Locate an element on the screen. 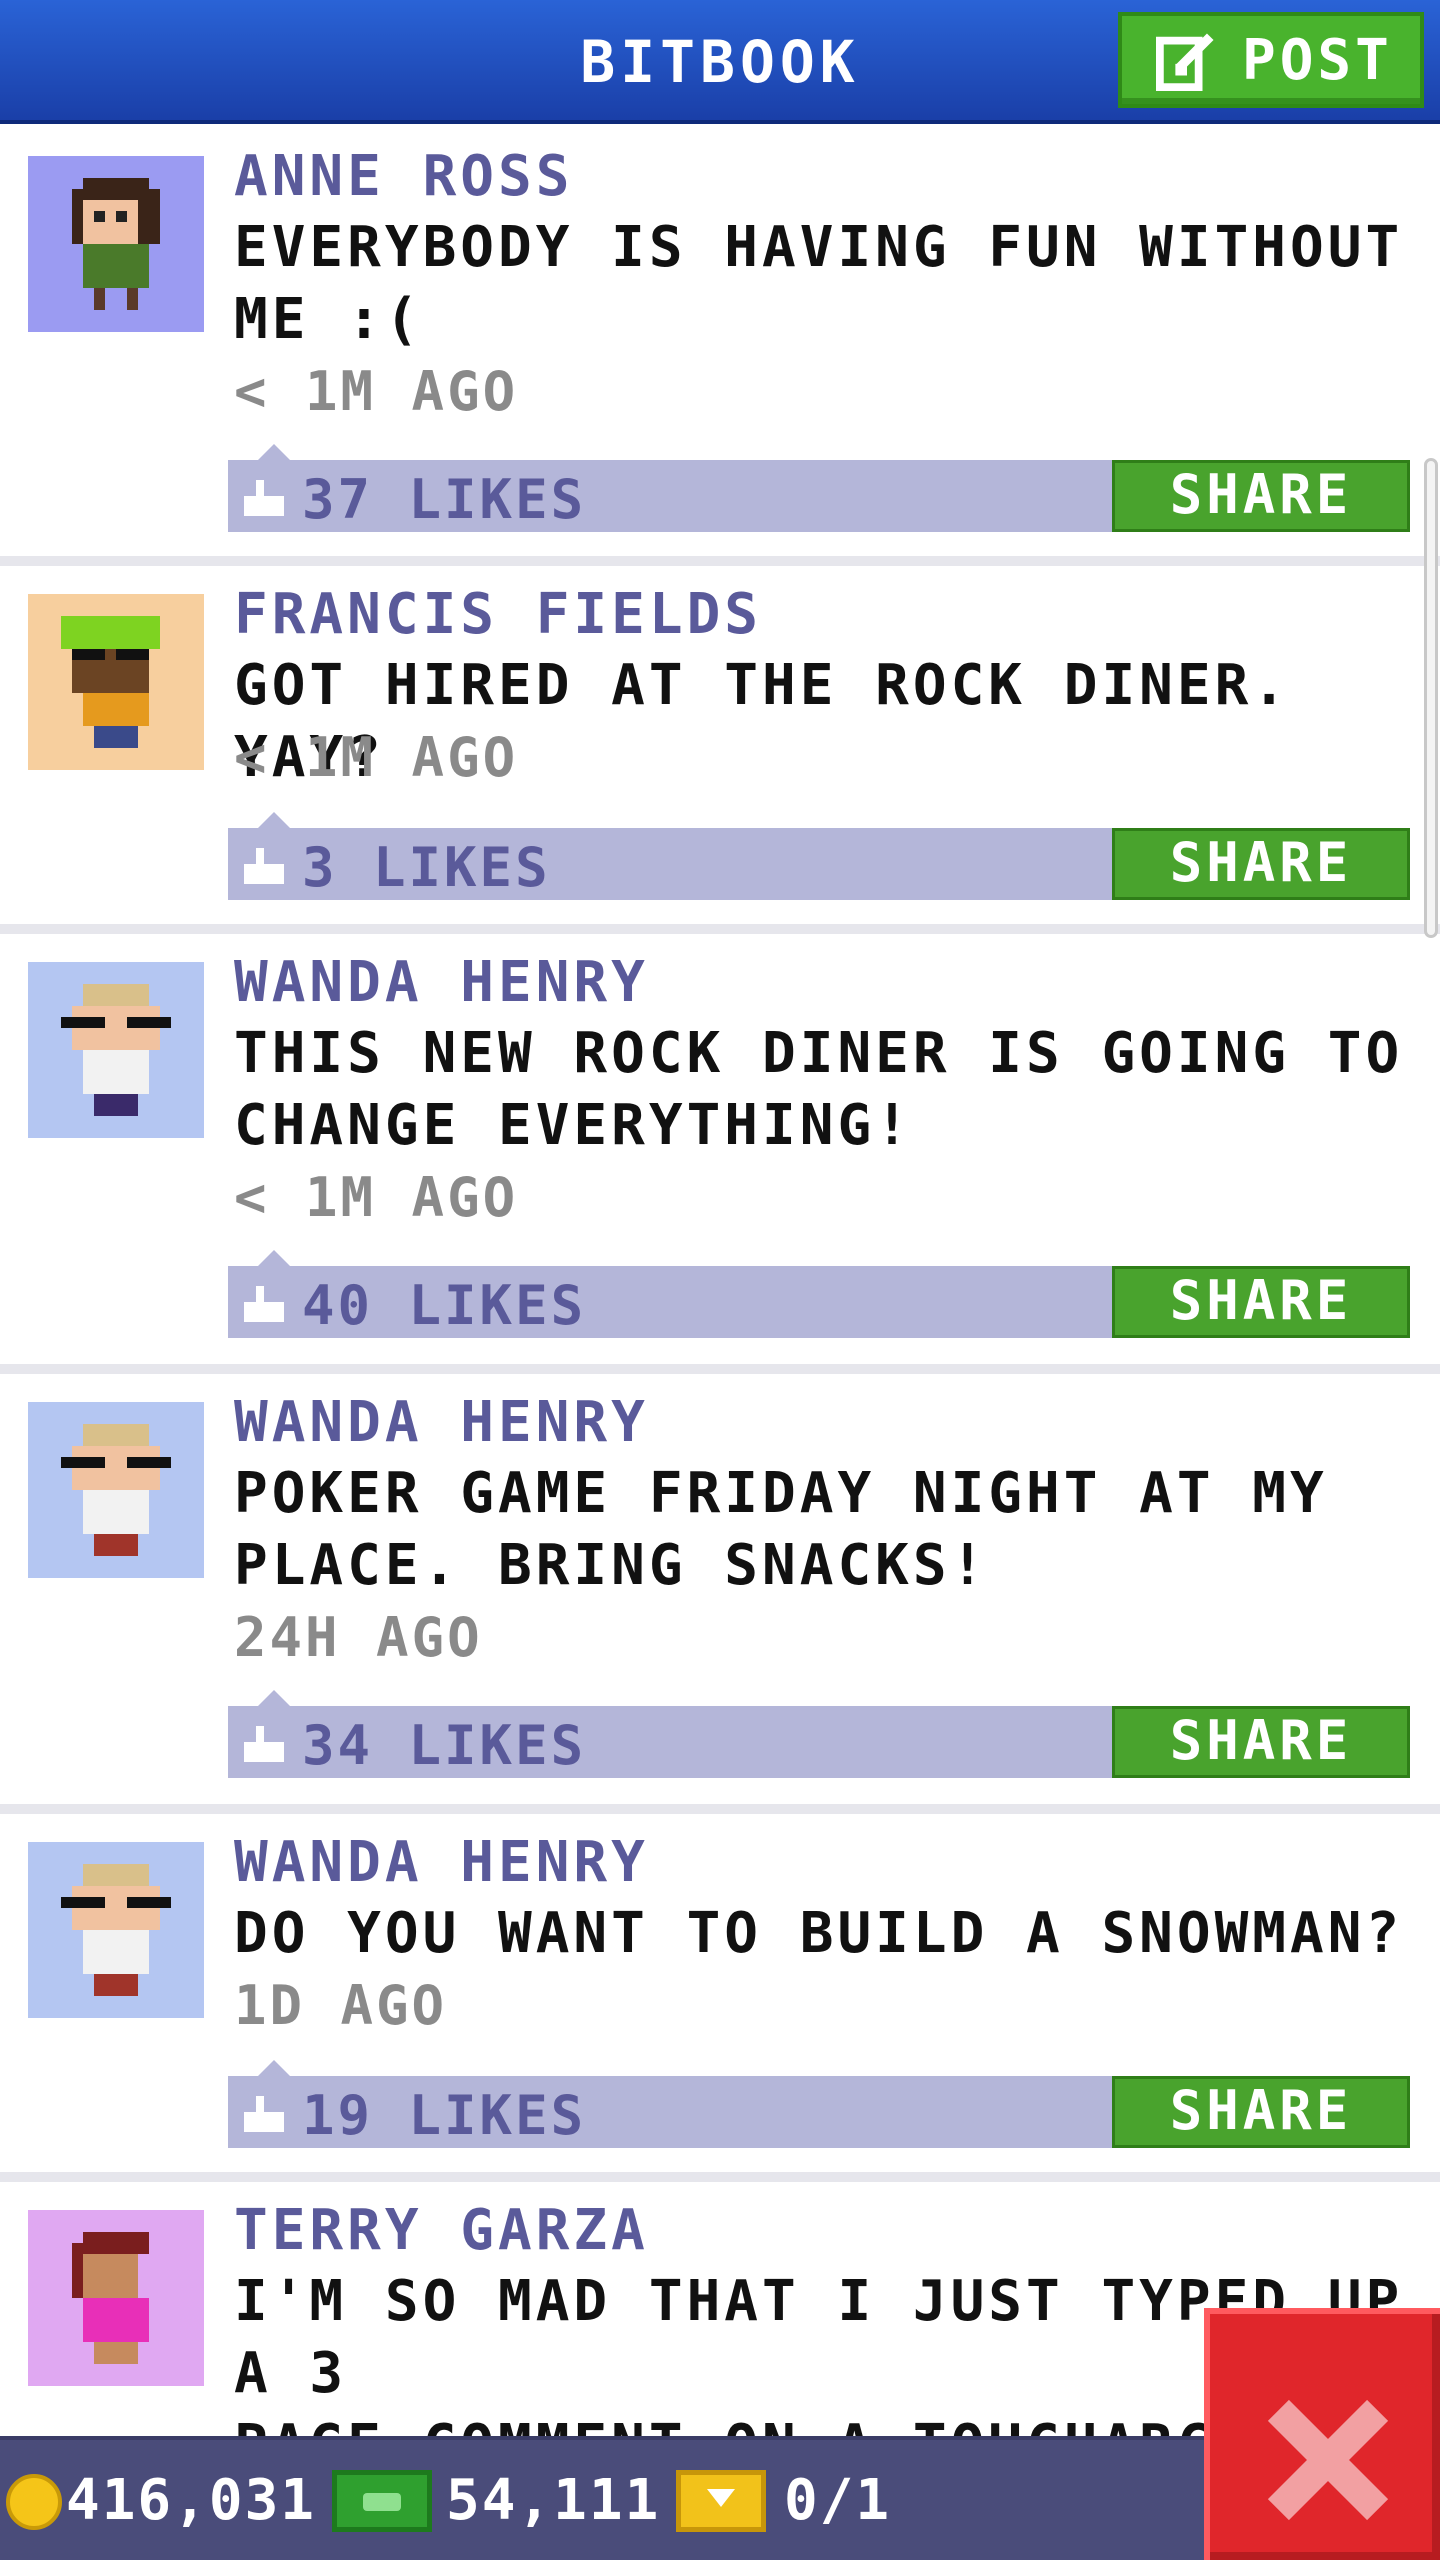 Image resolution: width=1440 pixels, height=2560 pixels. close-icon is located at coordinates (1328, 2460).